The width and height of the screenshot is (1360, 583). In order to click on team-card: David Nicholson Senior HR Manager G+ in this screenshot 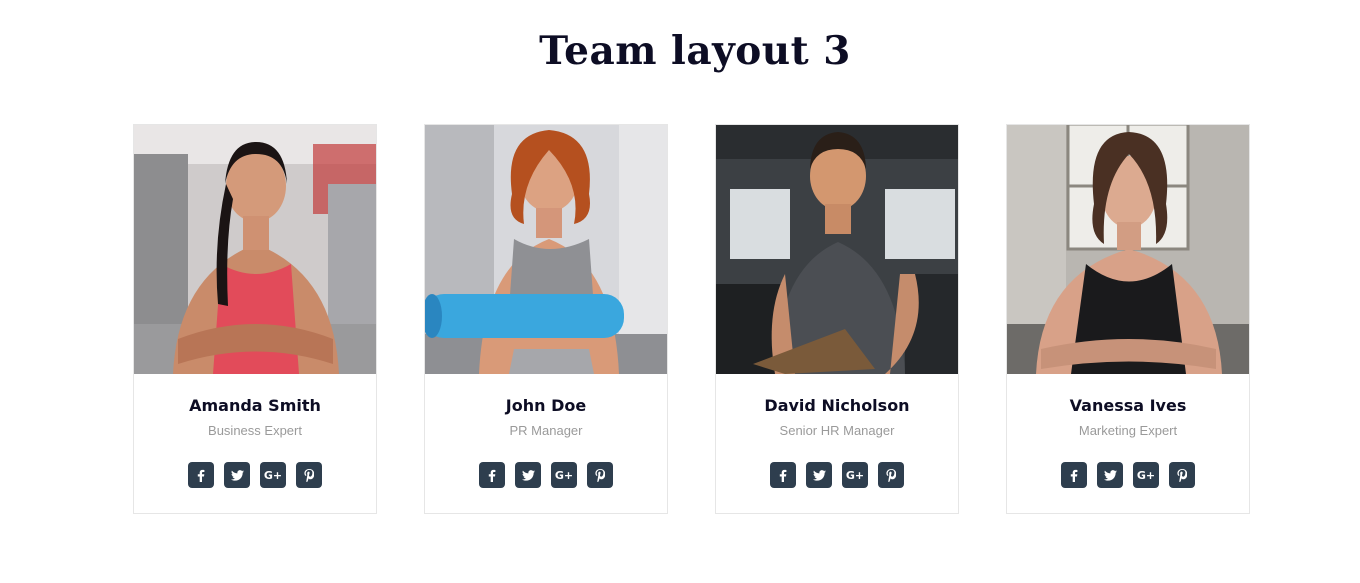, I will do `click(837, 319)`.